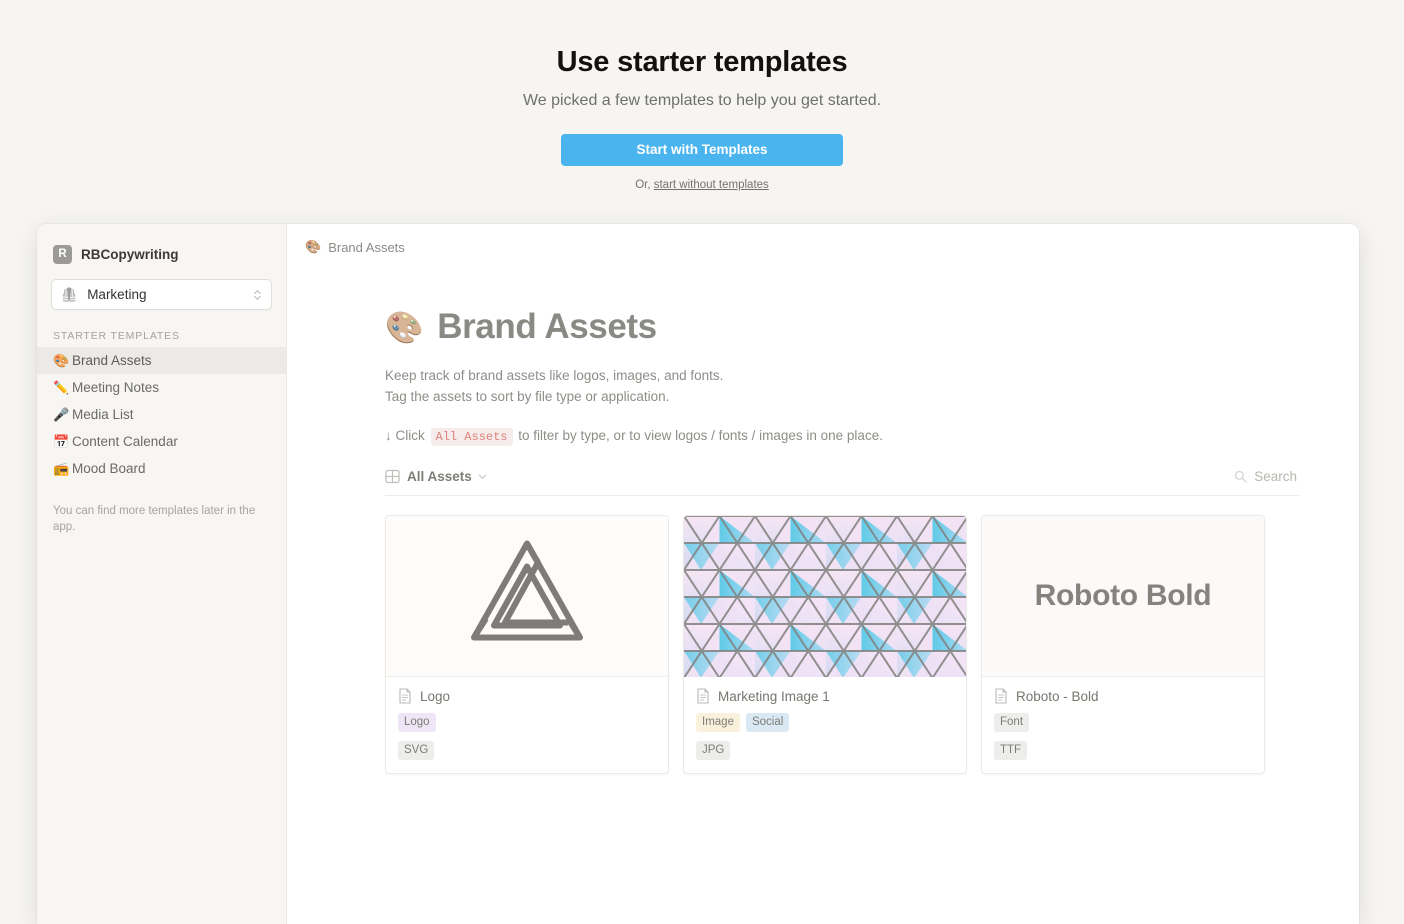  Describe the element at coordinates (1123, 696) in the screenshot. I see `card-title-row: Roboto - Bold` at that location.